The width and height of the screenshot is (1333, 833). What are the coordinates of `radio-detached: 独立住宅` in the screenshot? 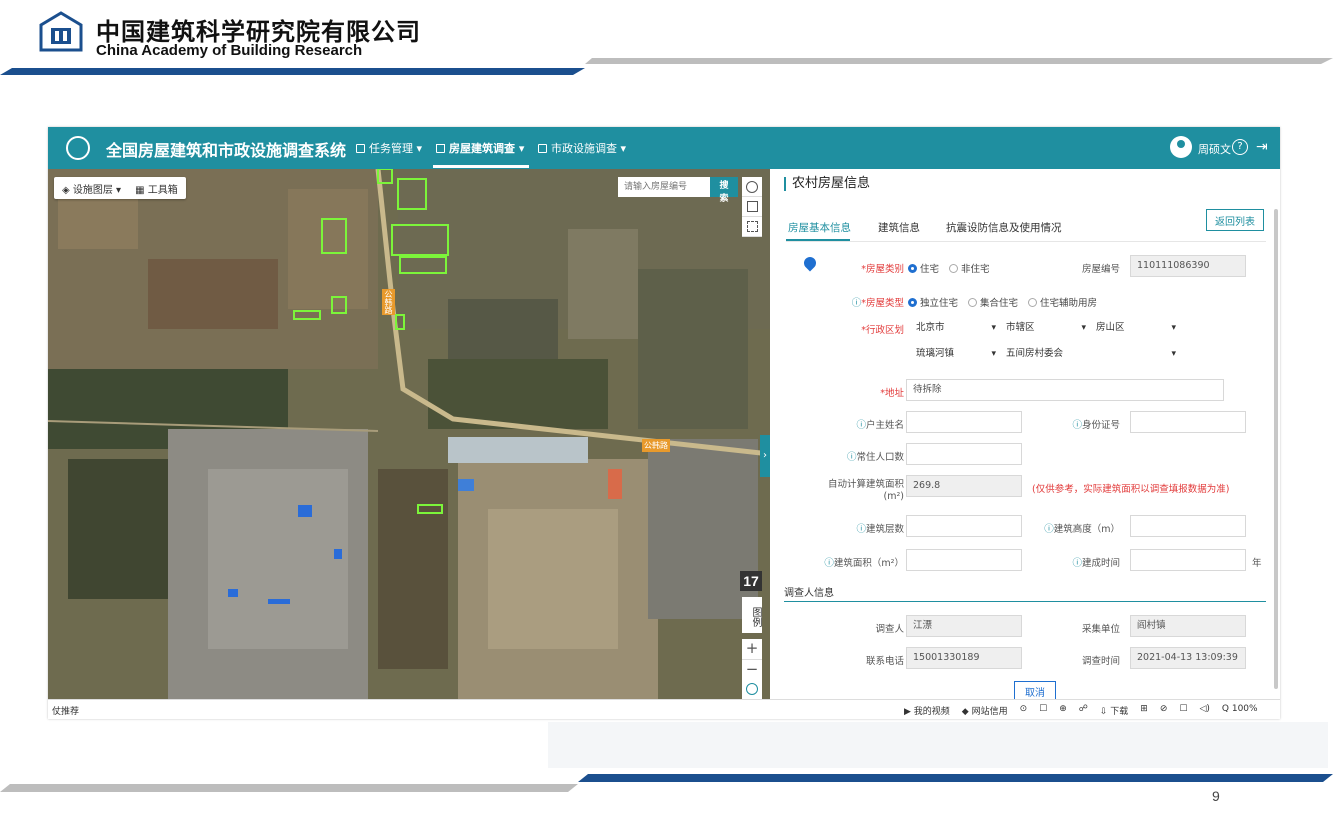 It's located at (933, 302).